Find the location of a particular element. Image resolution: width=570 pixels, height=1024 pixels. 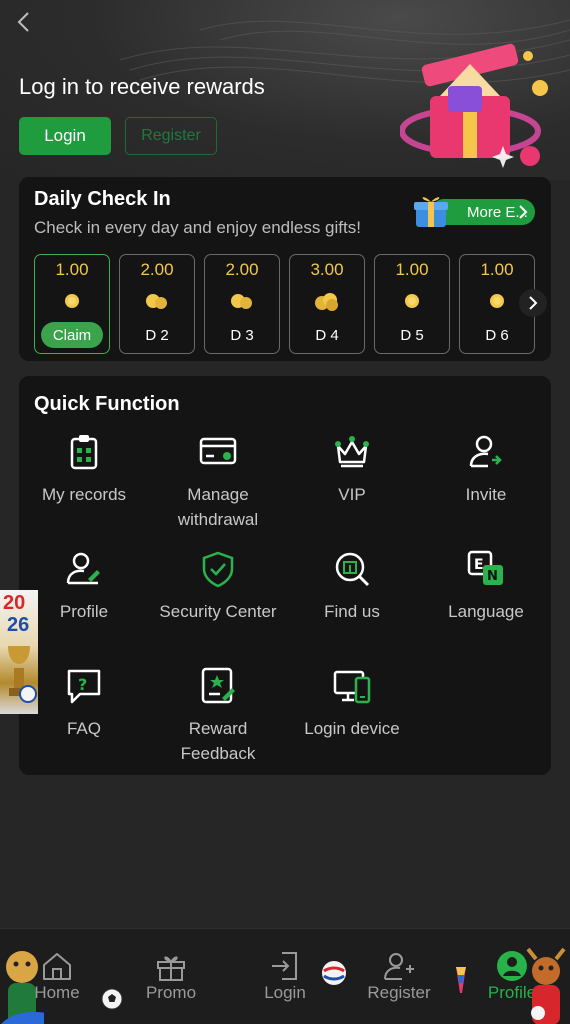

bottom-tab-bar: Home Promo Login Register Profile is located at coordinates (285, 976).